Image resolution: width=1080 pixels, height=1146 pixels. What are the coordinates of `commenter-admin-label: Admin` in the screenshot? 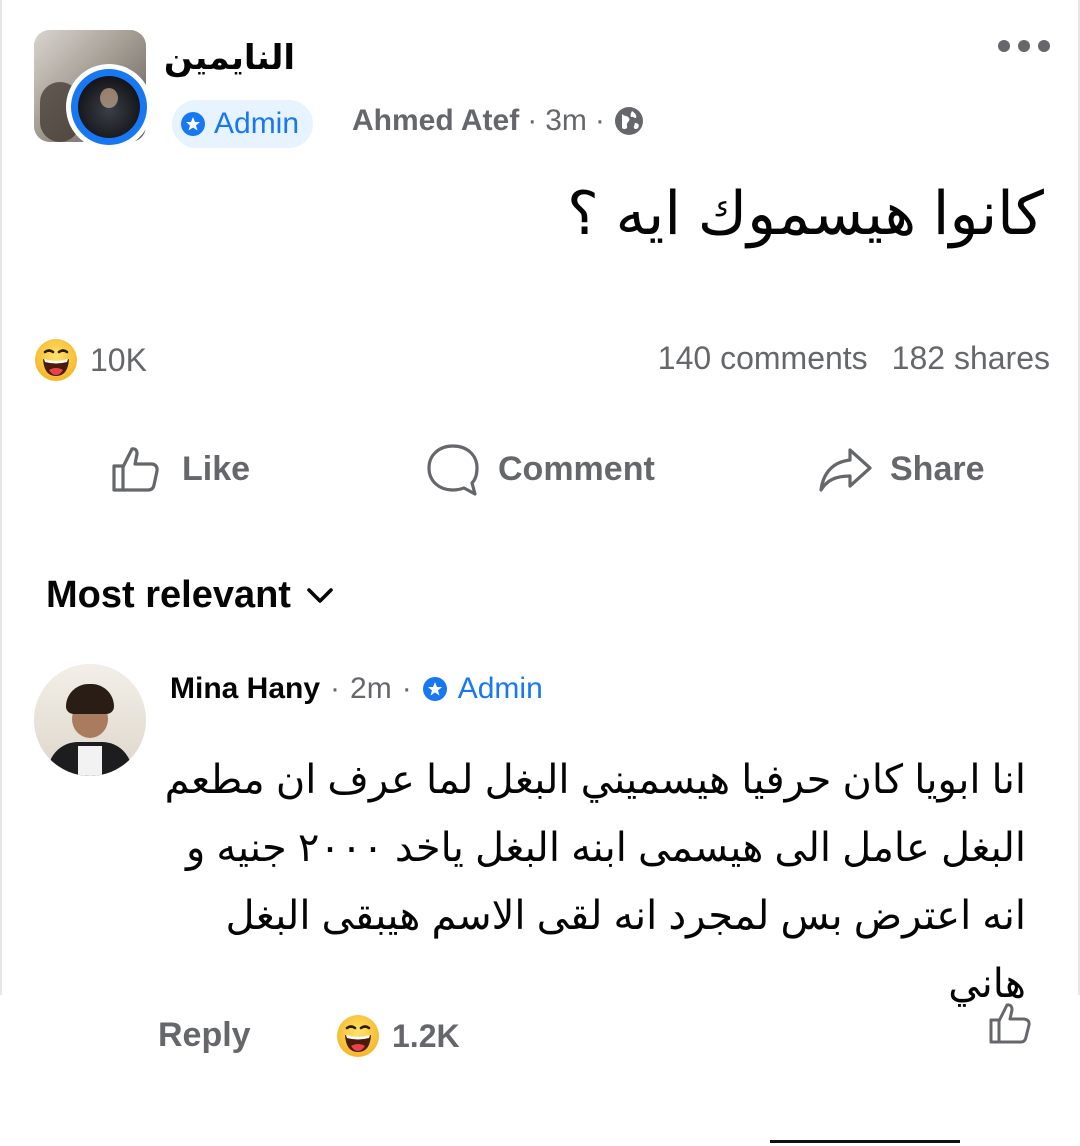 It's located at (500, 688).